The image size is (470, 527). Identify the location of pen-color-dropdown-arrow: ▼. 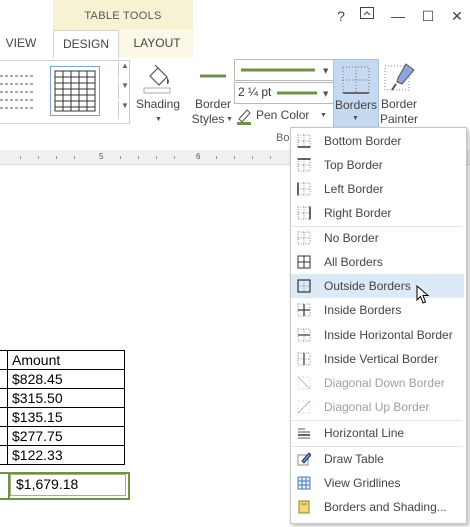
(323, 115).